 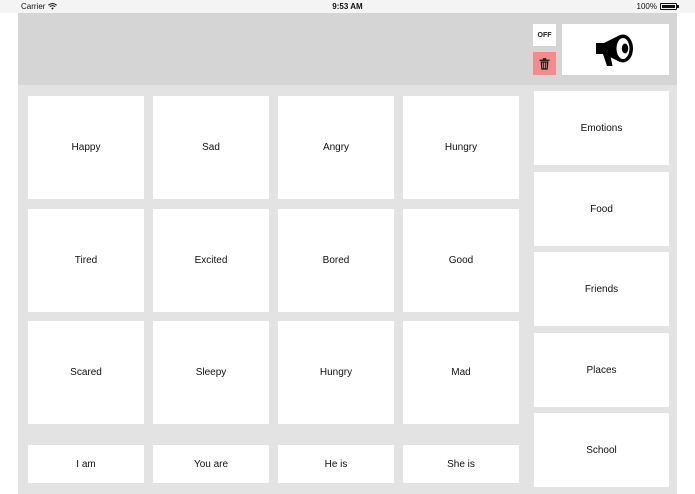 What do you see at coordinates (646, 6) in the screenshot?
I see `battery-percent: 100%` at bounding box center [646, 6].